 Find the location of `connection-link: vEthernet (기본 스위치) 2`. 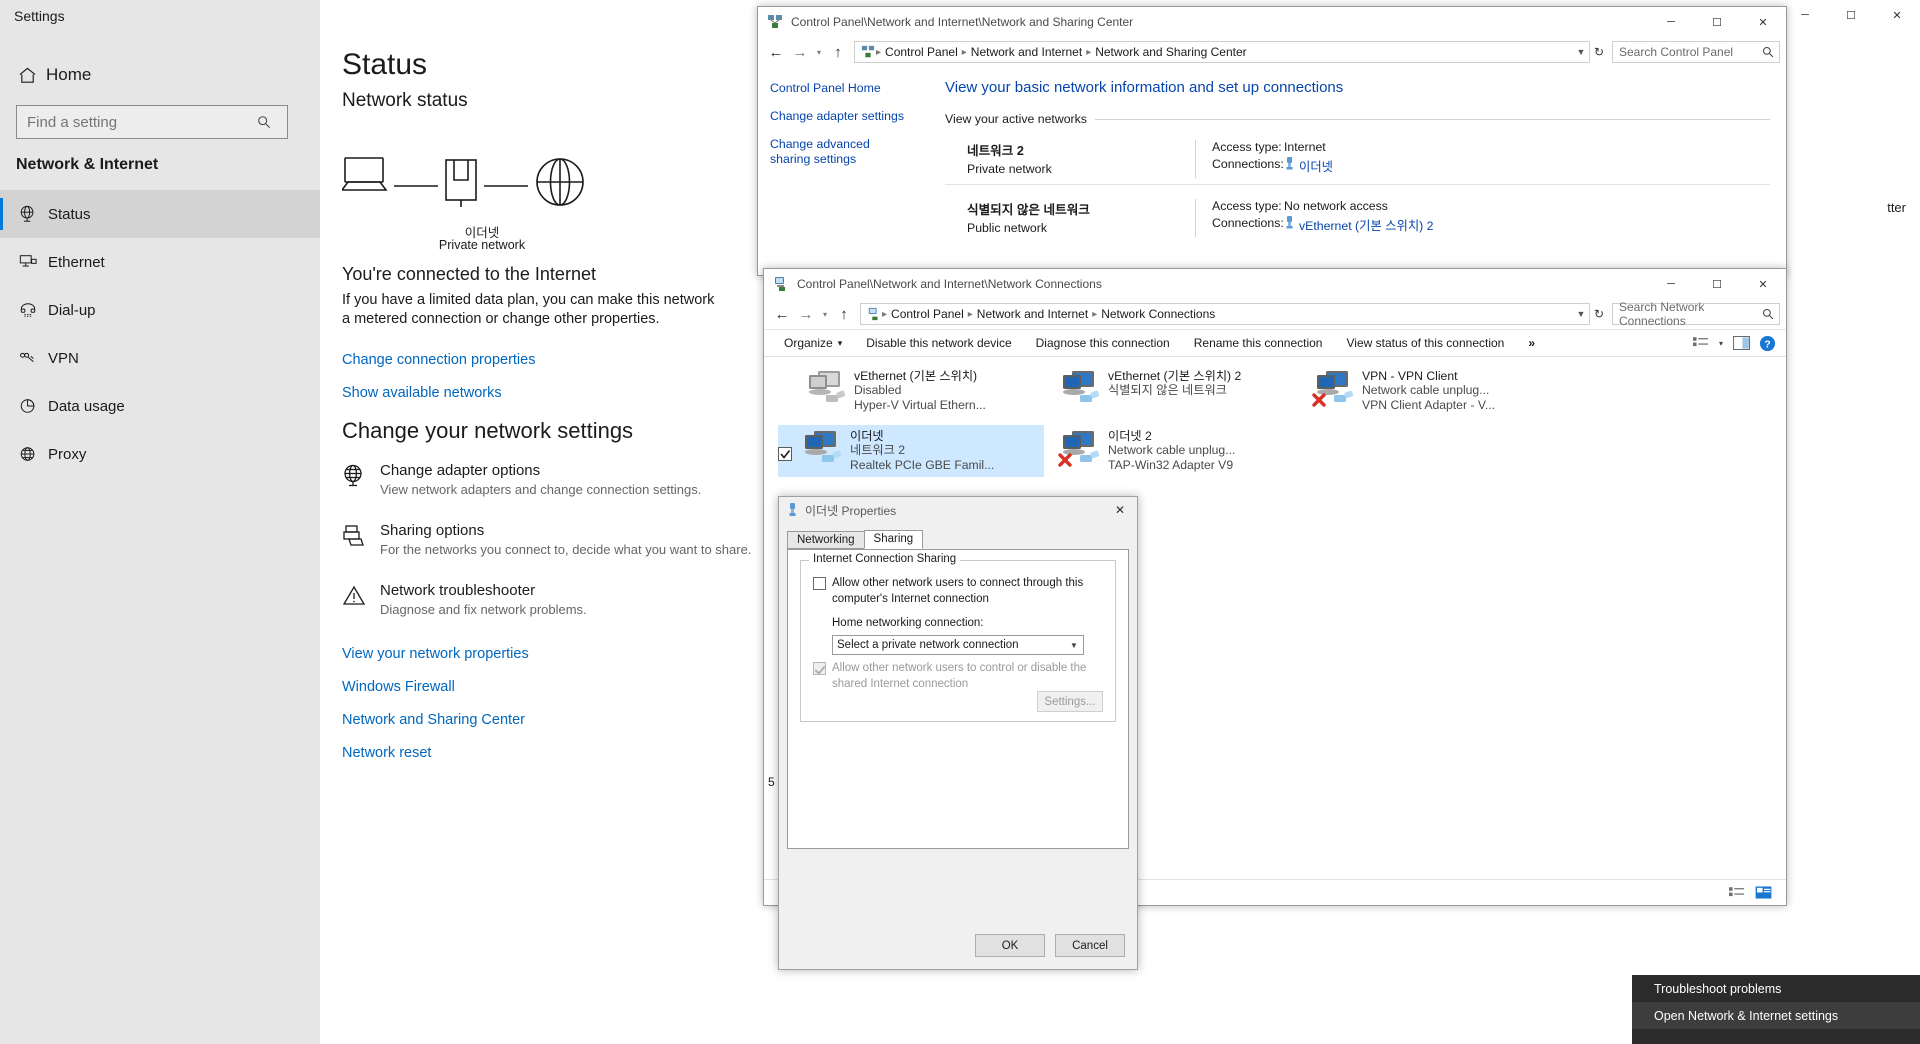

connection-link: vEthernet (기본 스위치) 2 is located at coordinates (1366, 225).